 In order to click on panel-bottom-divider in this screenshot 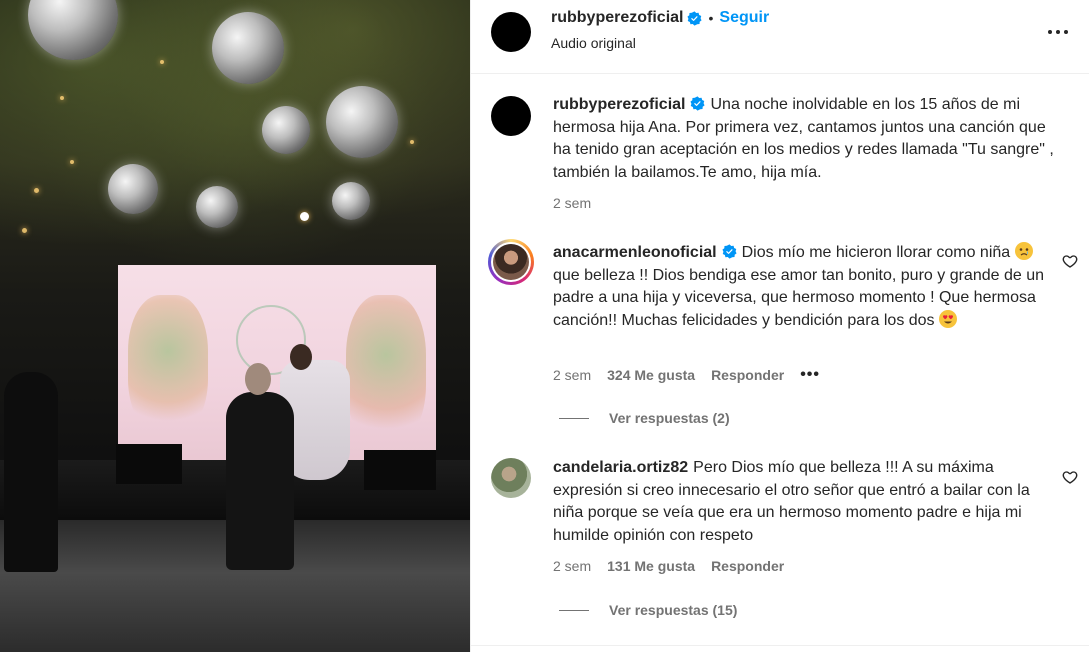, I will do `click(780, 645)`.